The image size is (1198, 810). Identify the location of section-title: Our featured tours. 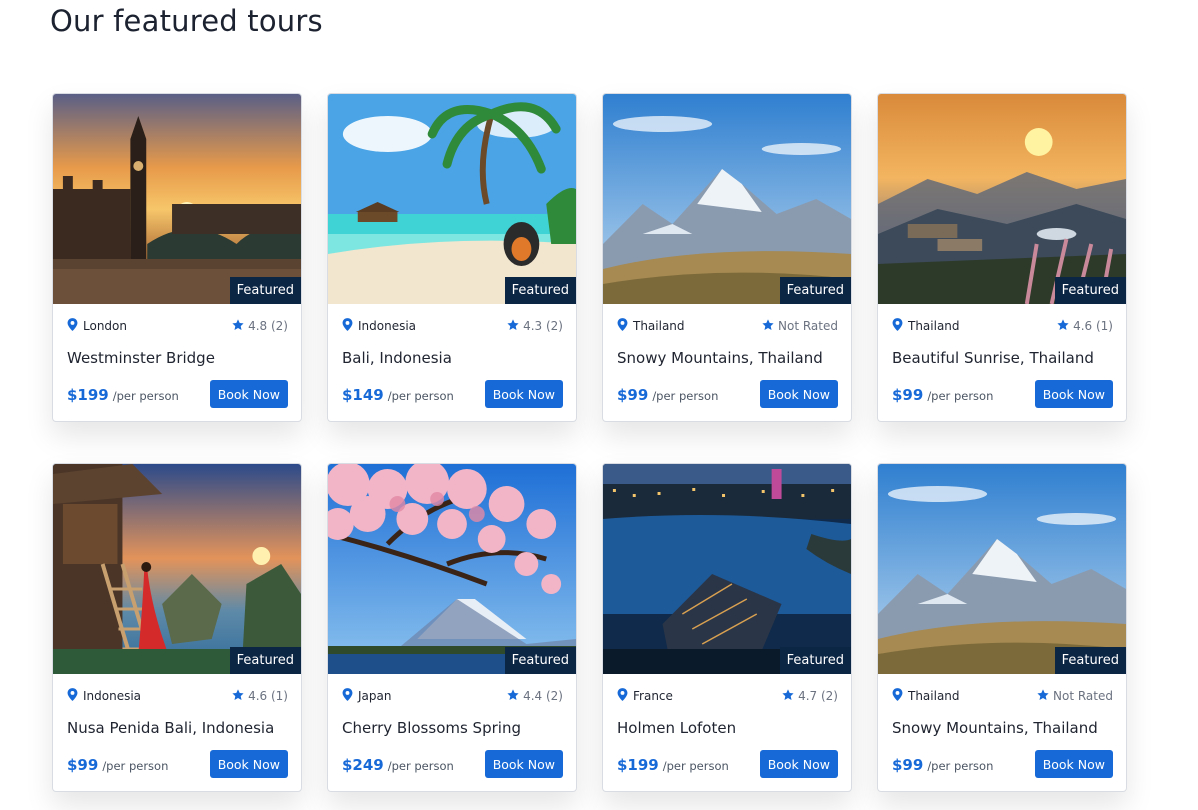
(186, 21).